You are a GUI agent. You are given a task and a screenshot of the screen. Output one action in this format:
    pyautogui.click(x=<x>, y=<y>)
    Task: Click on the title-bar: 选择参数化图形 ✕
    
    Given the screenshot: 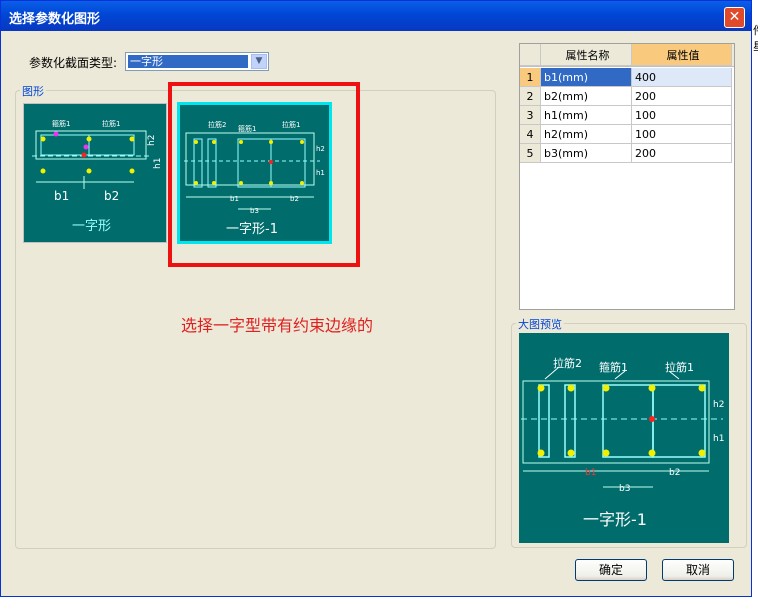 What is the action you would take?
    pyautogui.click(x=376, y=16)
    